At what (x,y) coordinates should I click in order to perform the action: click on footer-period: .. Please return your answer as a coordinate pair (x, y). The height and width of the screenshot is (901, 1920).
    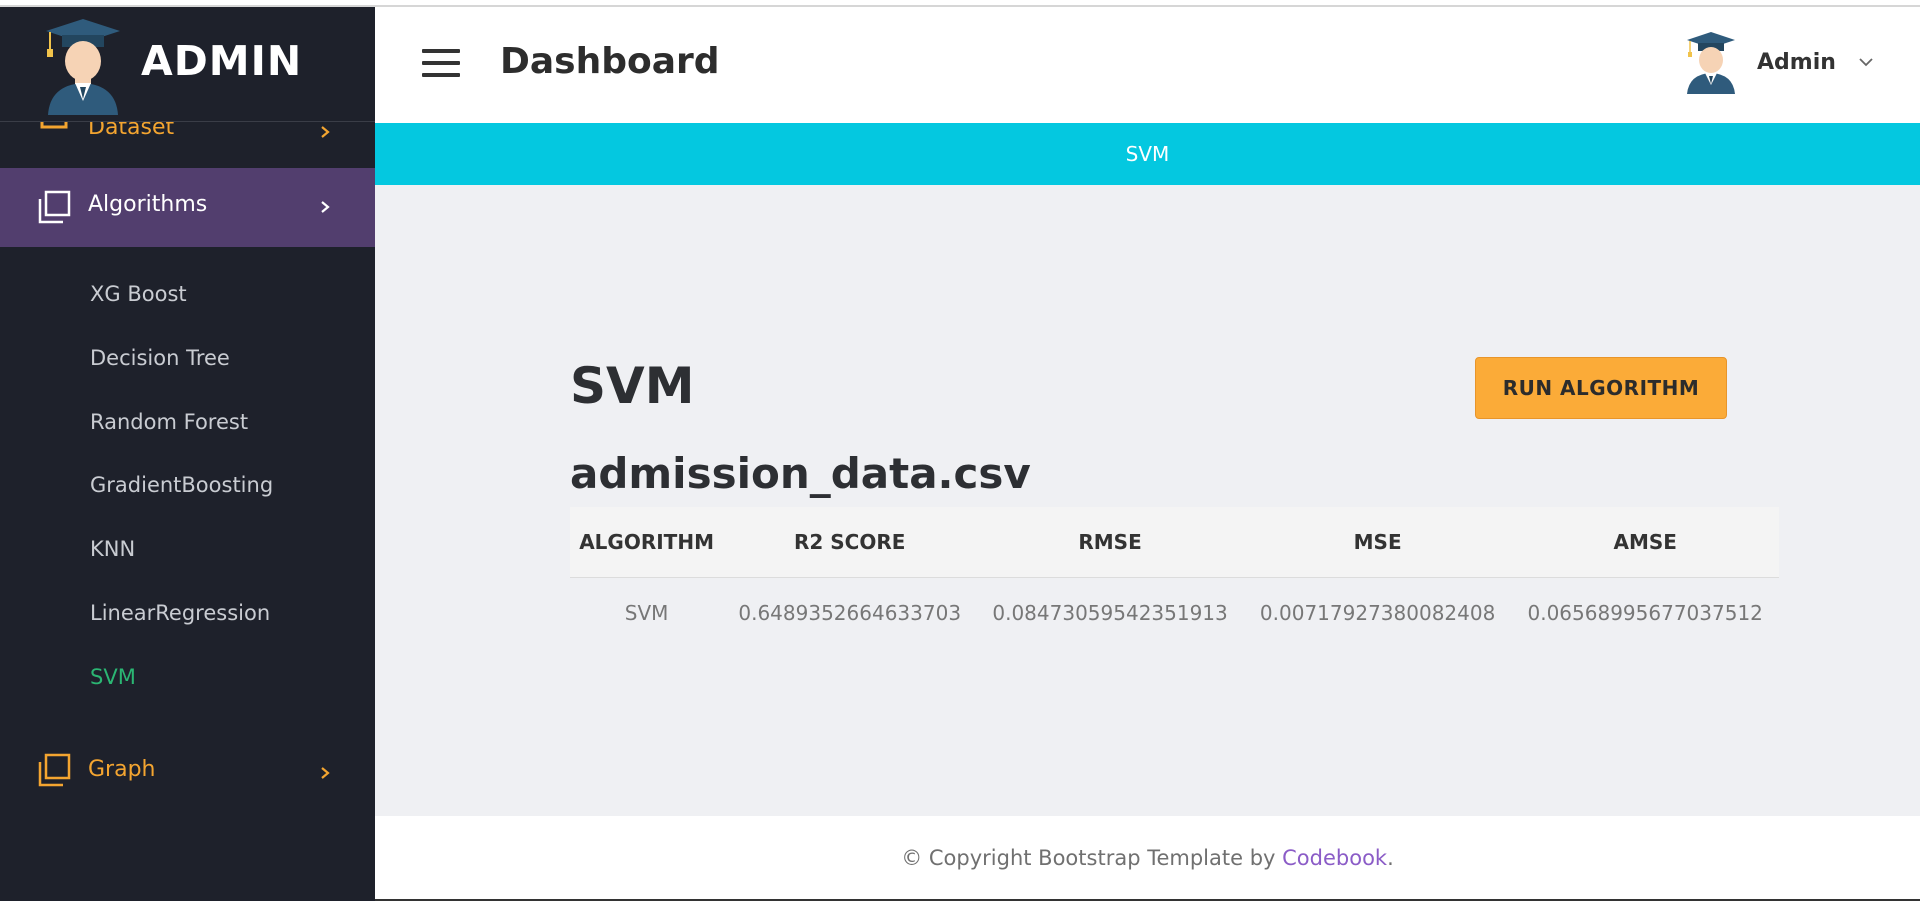
    Looking at the image, I should click on (1390, 858).